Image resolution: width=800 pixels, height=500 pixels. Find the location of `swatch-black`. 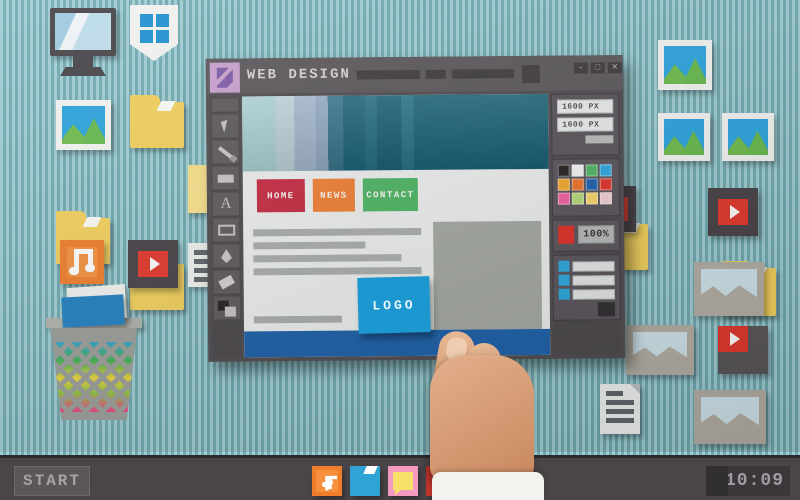

swatch-black is located at coordinates (563, 170).